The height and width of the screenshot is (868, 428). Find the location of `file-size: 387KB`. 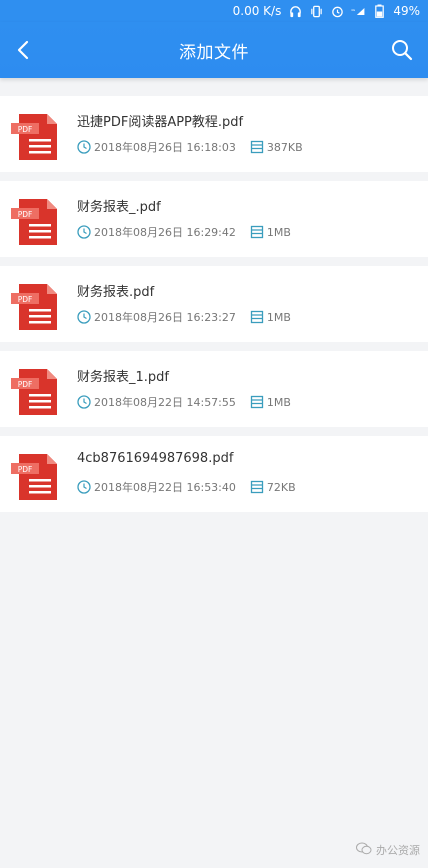

file-size: 387KB is located at coordinates (284, 147).